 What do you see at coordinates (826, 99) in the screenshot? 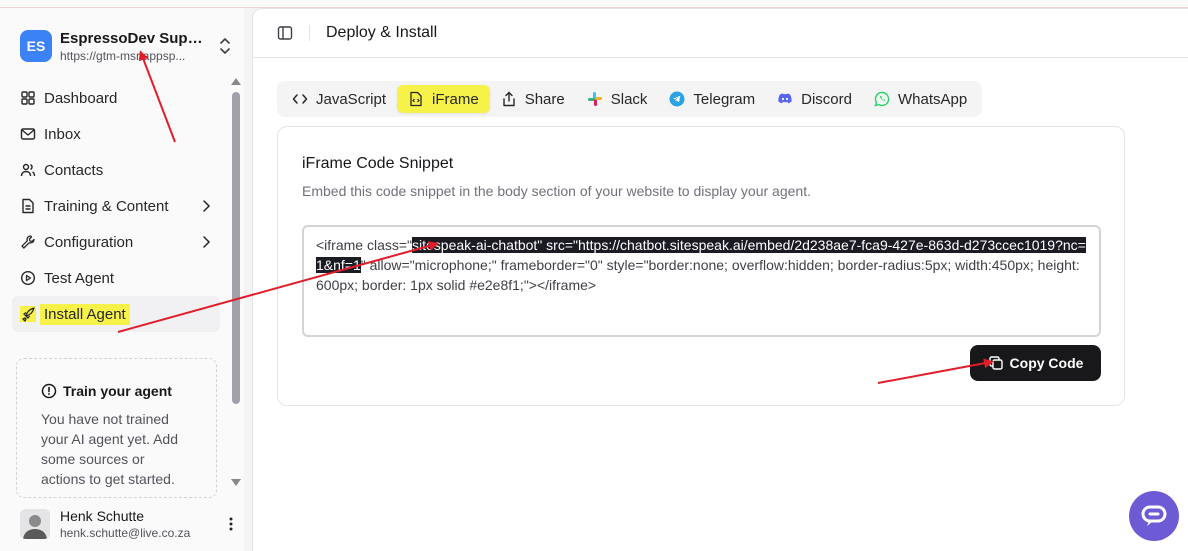
I see `tab-label: Discord` at bounding box center [826, 99].